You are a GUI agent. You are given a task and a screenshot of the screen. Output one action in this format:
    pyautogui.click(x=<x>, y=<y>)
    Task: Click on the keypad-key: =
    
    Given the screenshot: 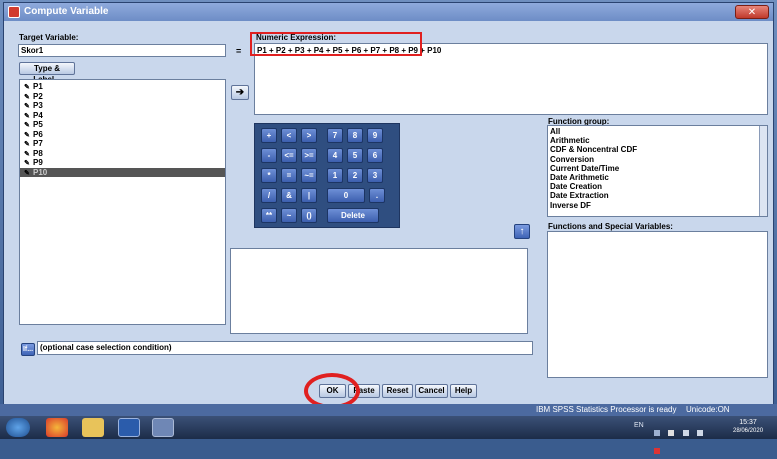 What is the action you would take?
    pyautogui.click(x=289, y=175)
    